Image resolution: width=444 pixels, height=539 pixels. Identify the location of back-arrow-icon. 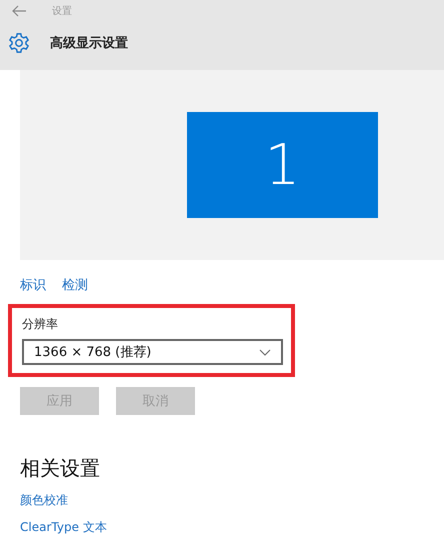
(19, 11).